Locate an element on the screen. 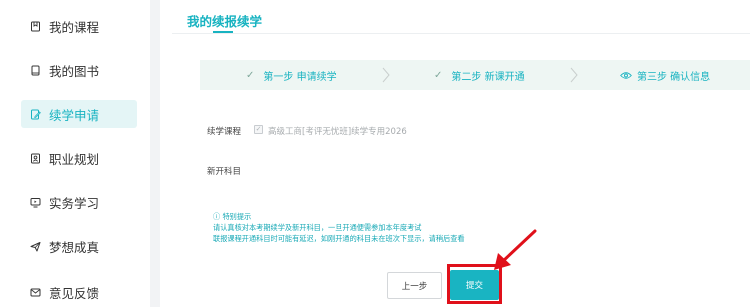 This screenshot has width=750, height=307. steps-bar: ✓ 第一步 申请续学 ✓ 第二步 新课开通 第三步 确认信息 is located at coordinates (475, 75).